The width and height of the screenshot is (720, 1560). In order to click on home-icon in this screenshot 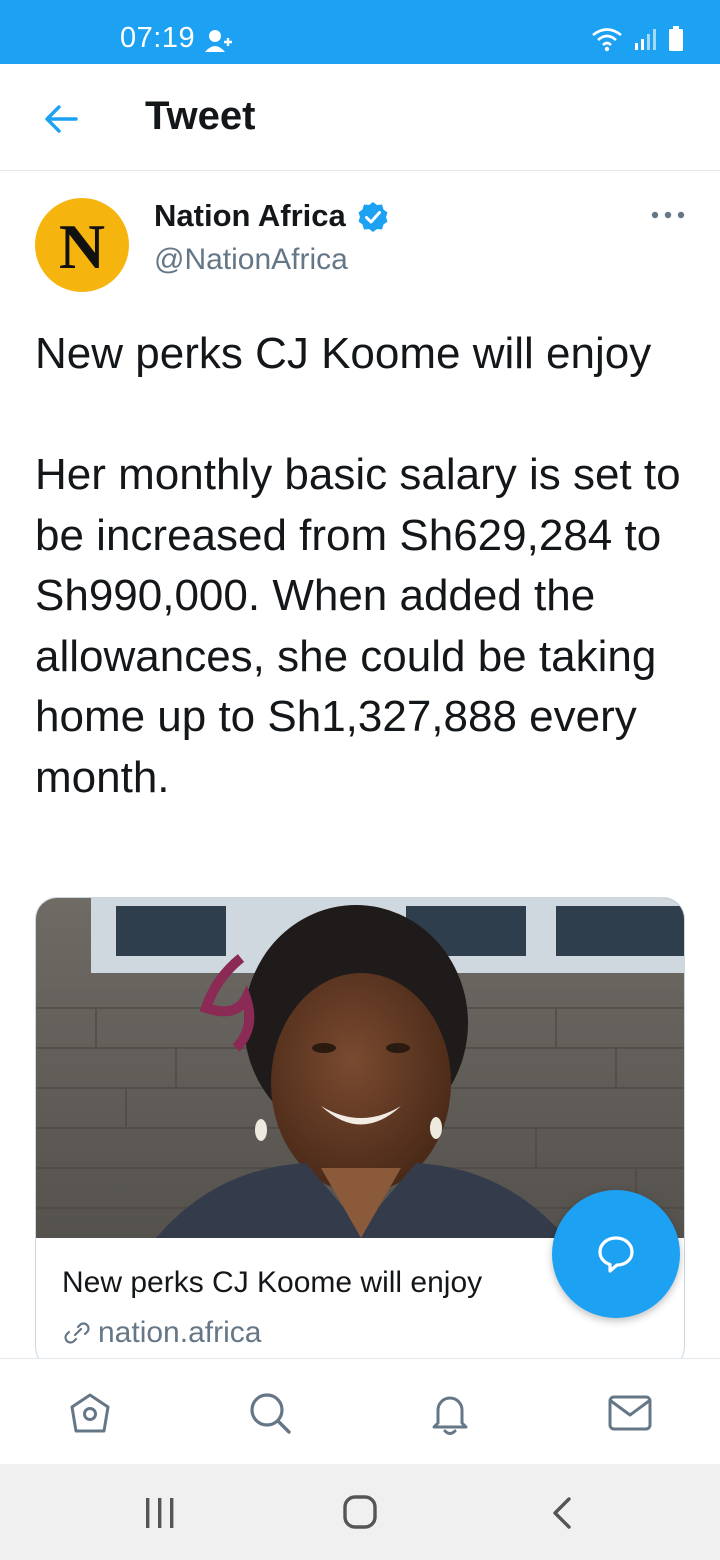, I will do `click(90, 1413)`.